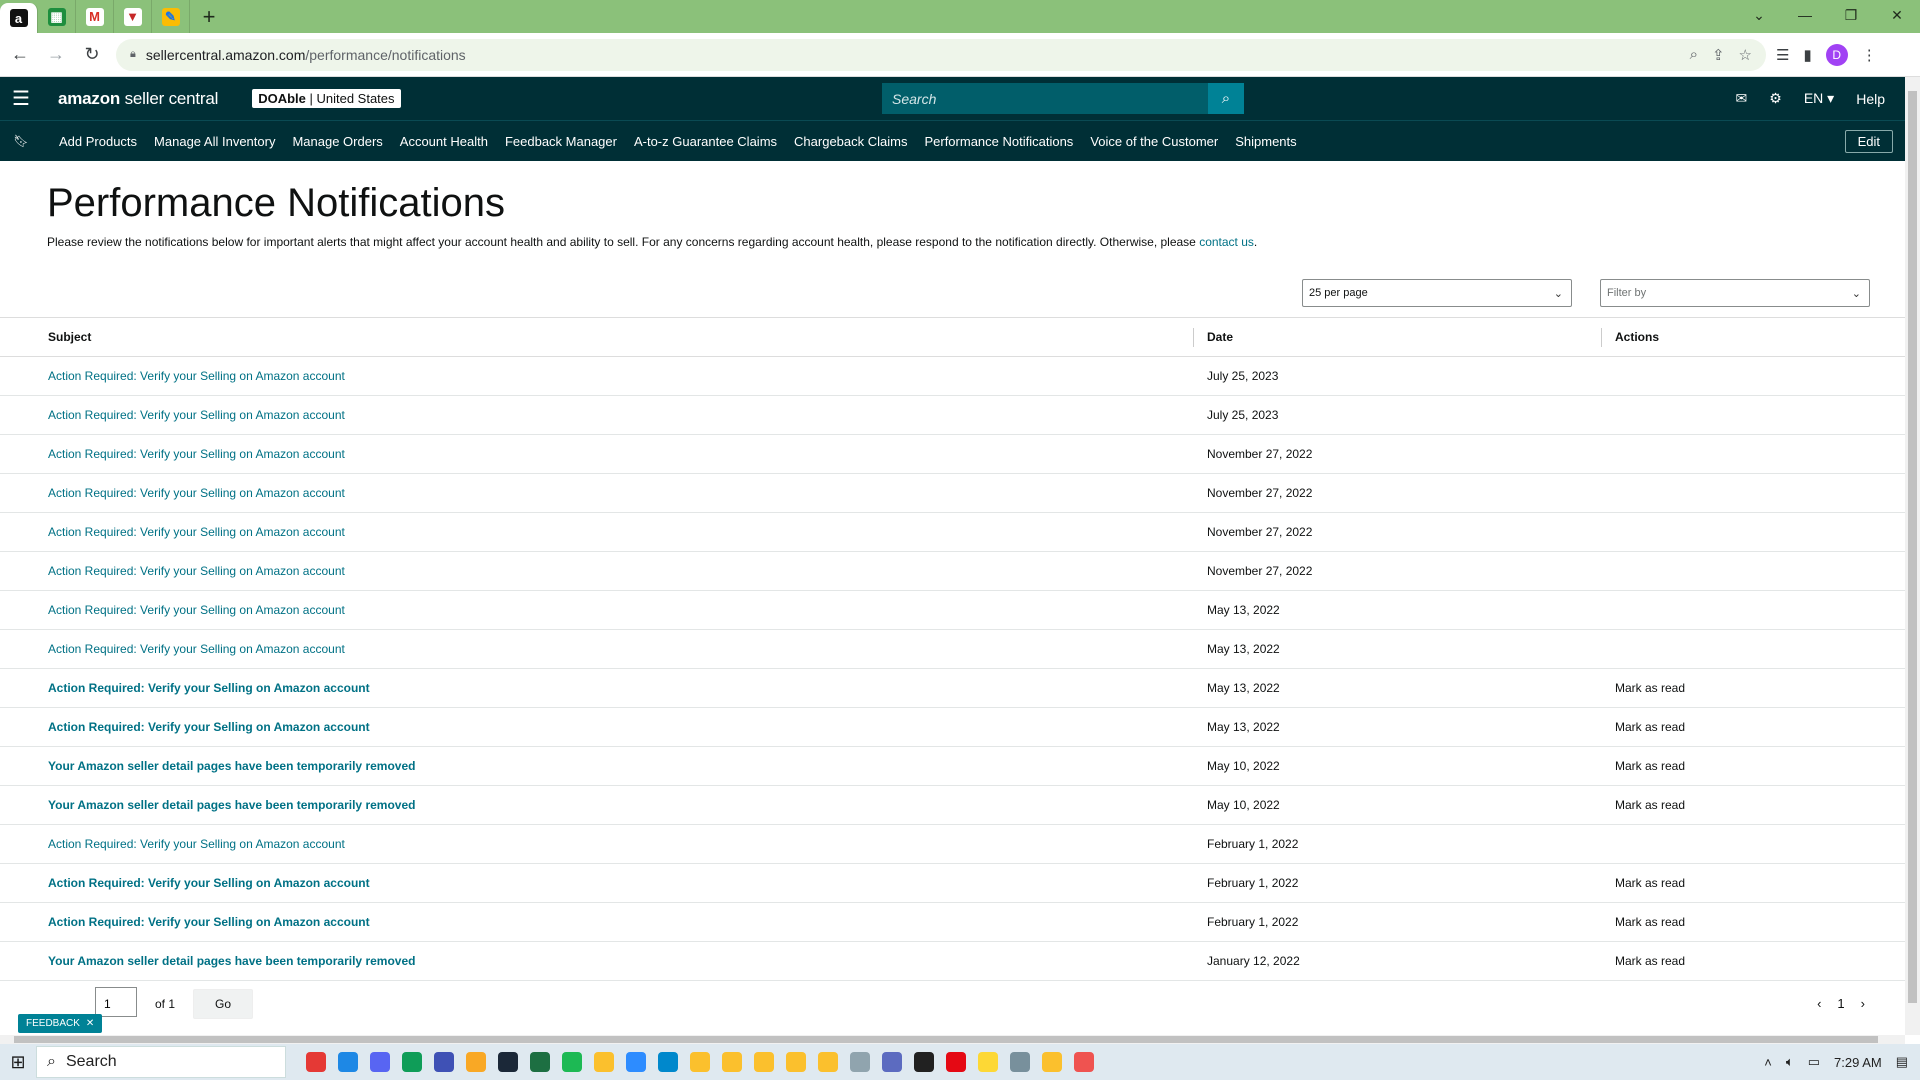 This screenshot has height=1080, width=1920. I want to click on browser-tab-shield: ▼, so click(133, 16).